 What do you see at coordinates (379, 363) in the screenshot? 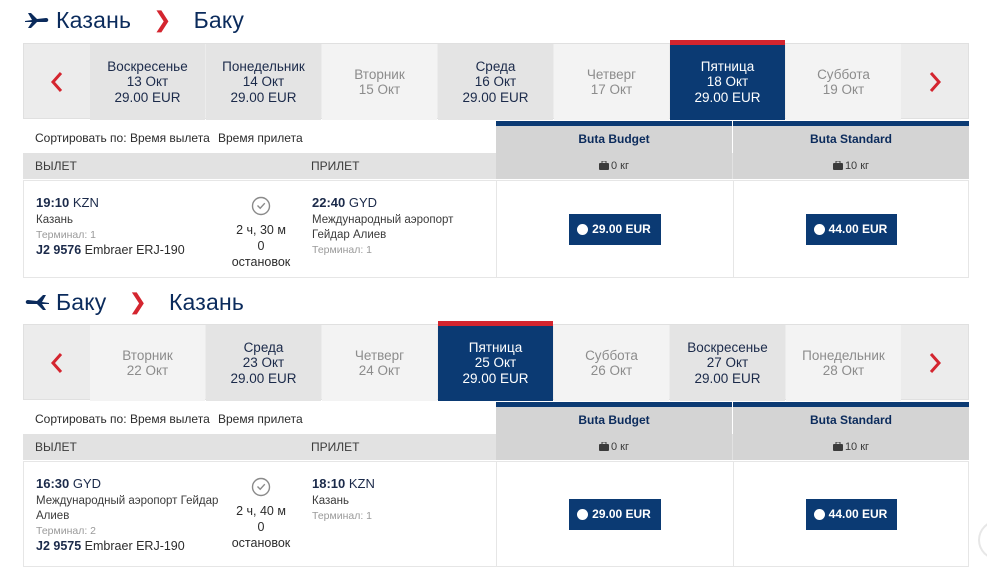
I see `date-cell: Четверг 24 Окт` at bounding box center [379, 363].